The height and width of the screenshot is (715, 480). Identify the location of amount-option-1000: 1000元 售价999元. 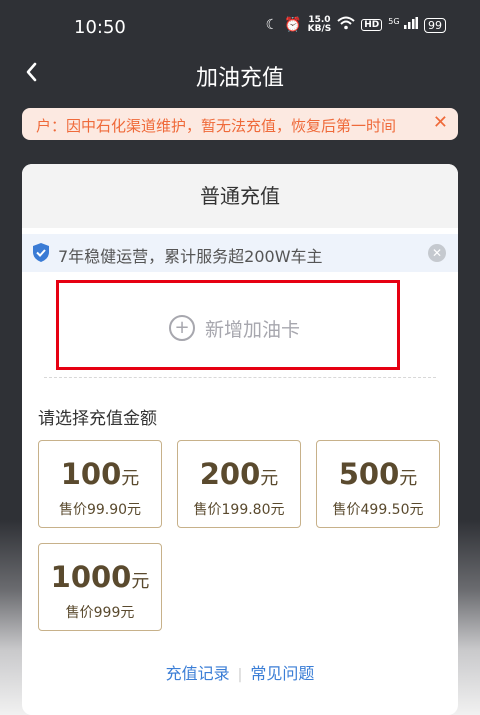
(100, 587).